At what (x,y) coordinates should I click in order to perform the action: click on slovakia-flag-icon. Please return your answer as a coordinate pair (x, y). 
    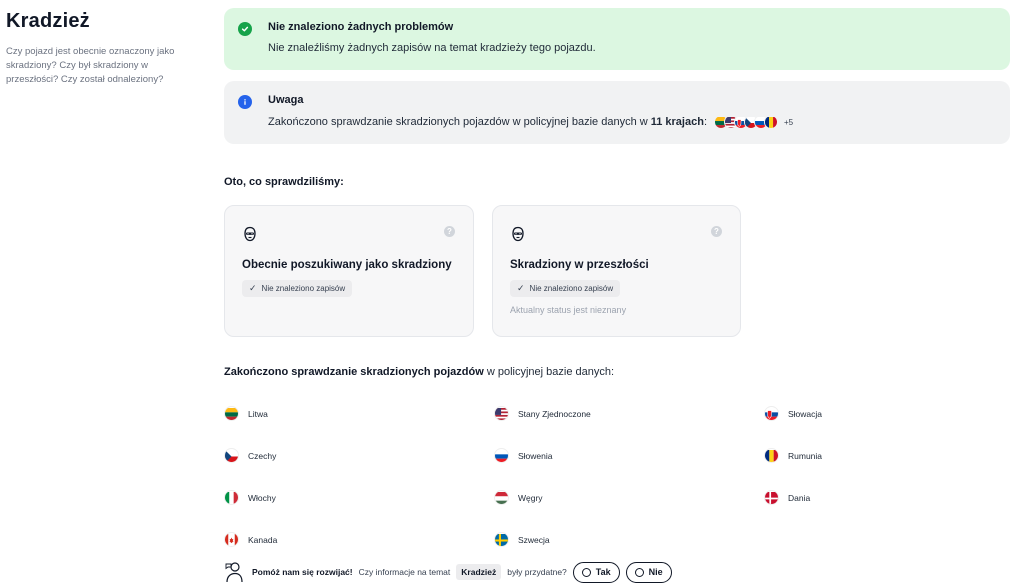
    Looking at the image, I should click on (771, 413).